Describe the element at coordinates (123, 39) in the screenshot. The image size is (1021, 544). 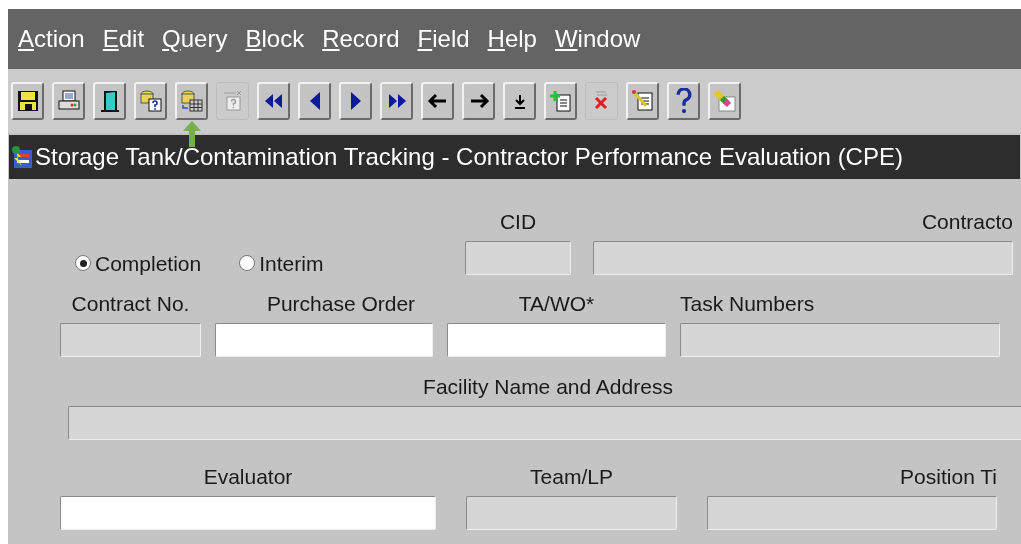
I see `menu-item: Edit` at that location.